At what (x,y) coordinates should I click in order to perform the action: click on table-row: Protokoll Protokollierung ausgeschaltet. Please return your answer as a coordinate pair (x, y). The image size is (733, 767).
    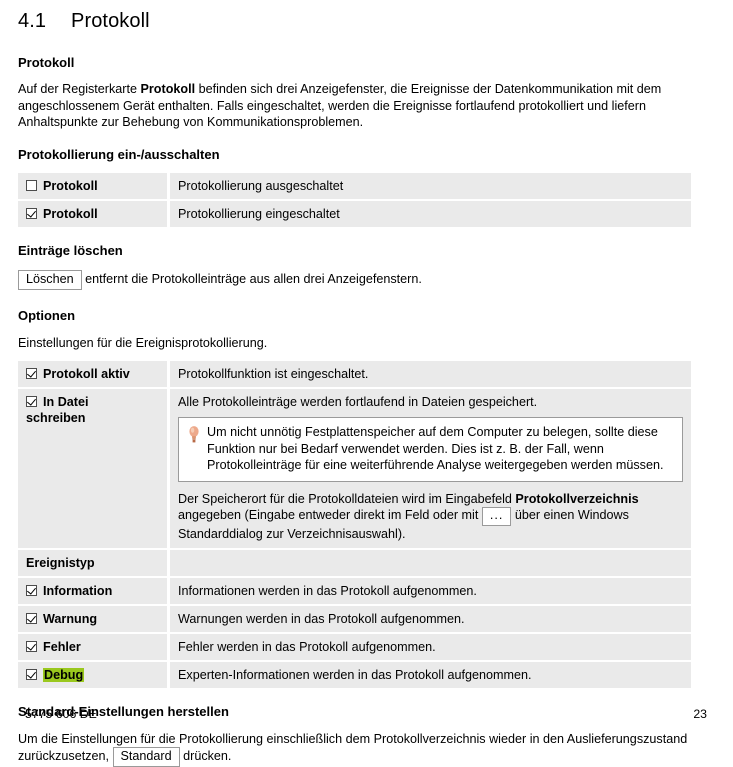
    Looking at the image, I should click on (354, 187).